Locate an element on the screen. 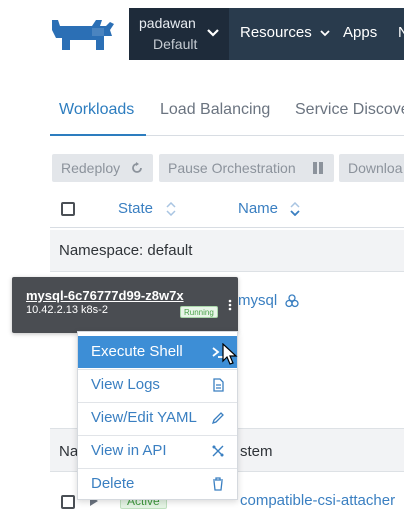 This screenshot has width=404, height=516. pause-orchestration-button: Pause Orchestration is located at coordinates (246, 168).